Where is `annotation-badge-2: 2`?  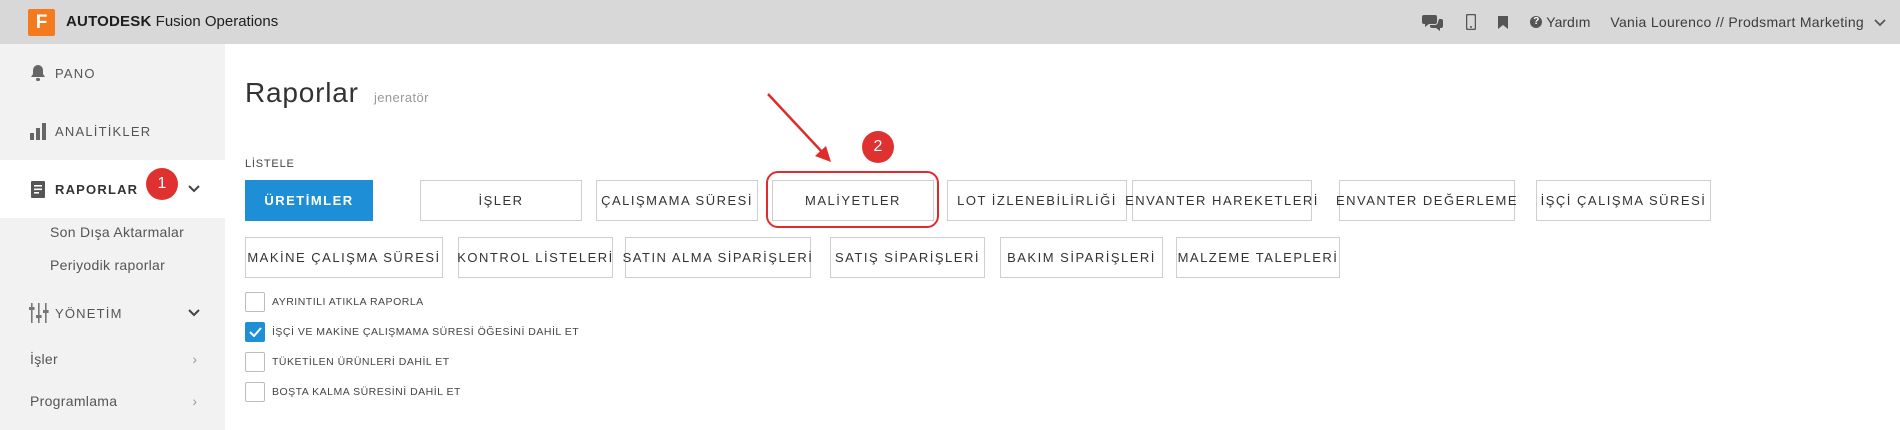
annotation-badge-2: 2 is located at coordinates (878, 147).